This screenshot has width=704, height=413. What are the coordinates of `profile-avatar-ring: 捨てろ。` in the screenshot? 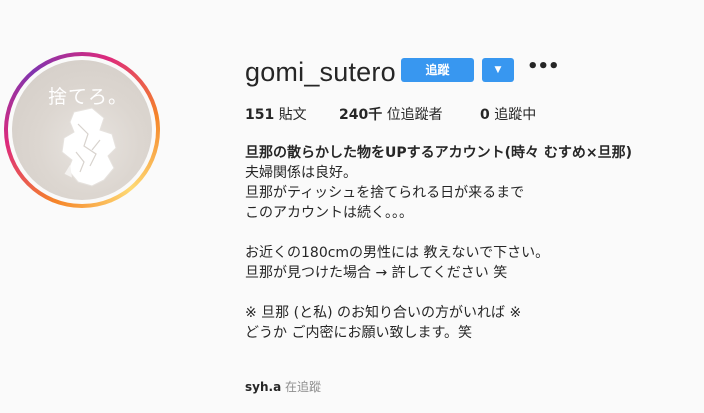 It's located at (82, 130).